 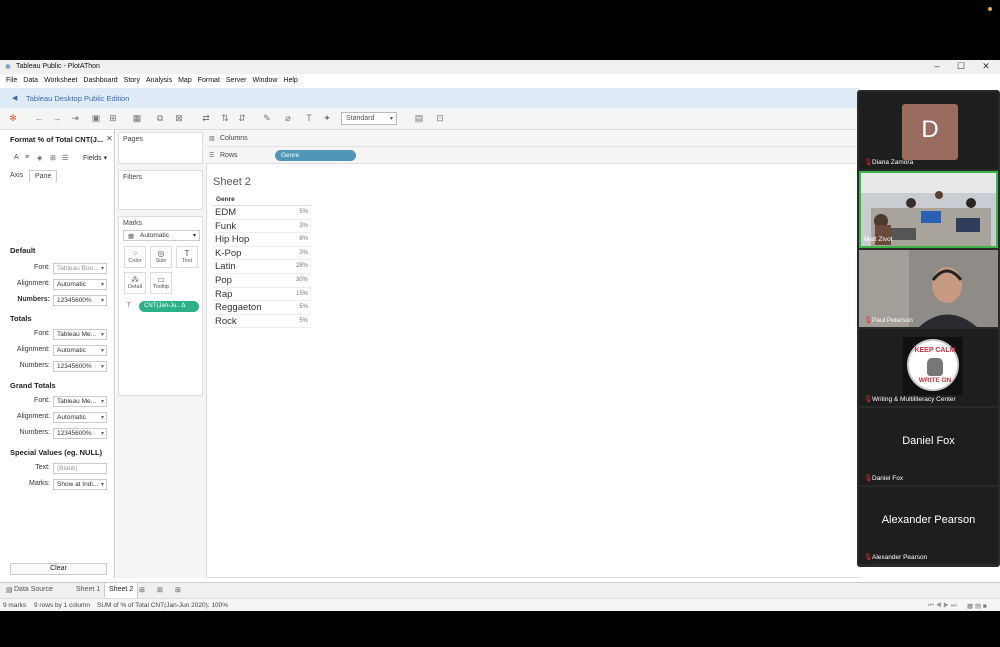 What do you see at coordinates (80, 268) in the screenshot?
I see `default-font-select: Tableau Boo... ▾` at bounding box center [80, 268].